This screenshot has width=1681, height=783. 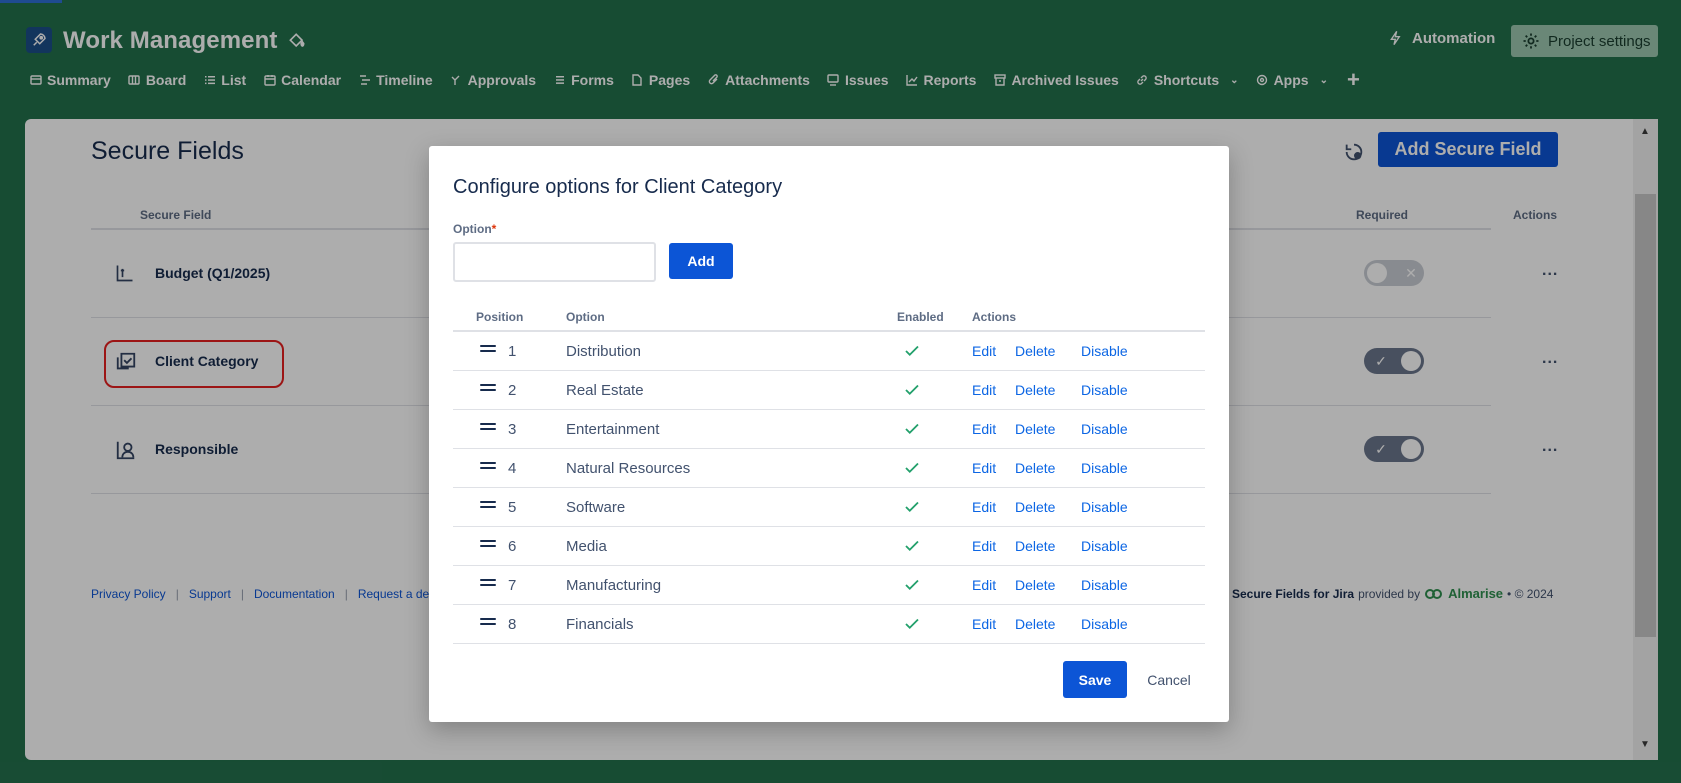 What do you see at coordinates (512, 390) in the screenshot?
I see `option-position: 2` at bounding box center [512, 390].